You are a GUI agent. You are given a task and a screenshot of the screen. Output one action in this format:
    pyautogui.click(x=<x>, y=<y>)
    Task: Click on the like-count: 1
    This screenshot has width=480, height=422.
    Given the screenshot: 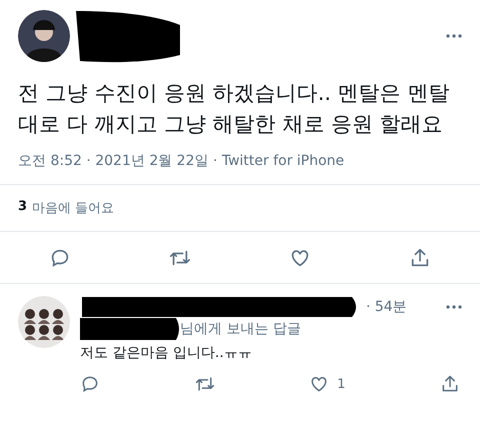 What is the action you would take?
    pyautogui.click(x=341, y=384)
    